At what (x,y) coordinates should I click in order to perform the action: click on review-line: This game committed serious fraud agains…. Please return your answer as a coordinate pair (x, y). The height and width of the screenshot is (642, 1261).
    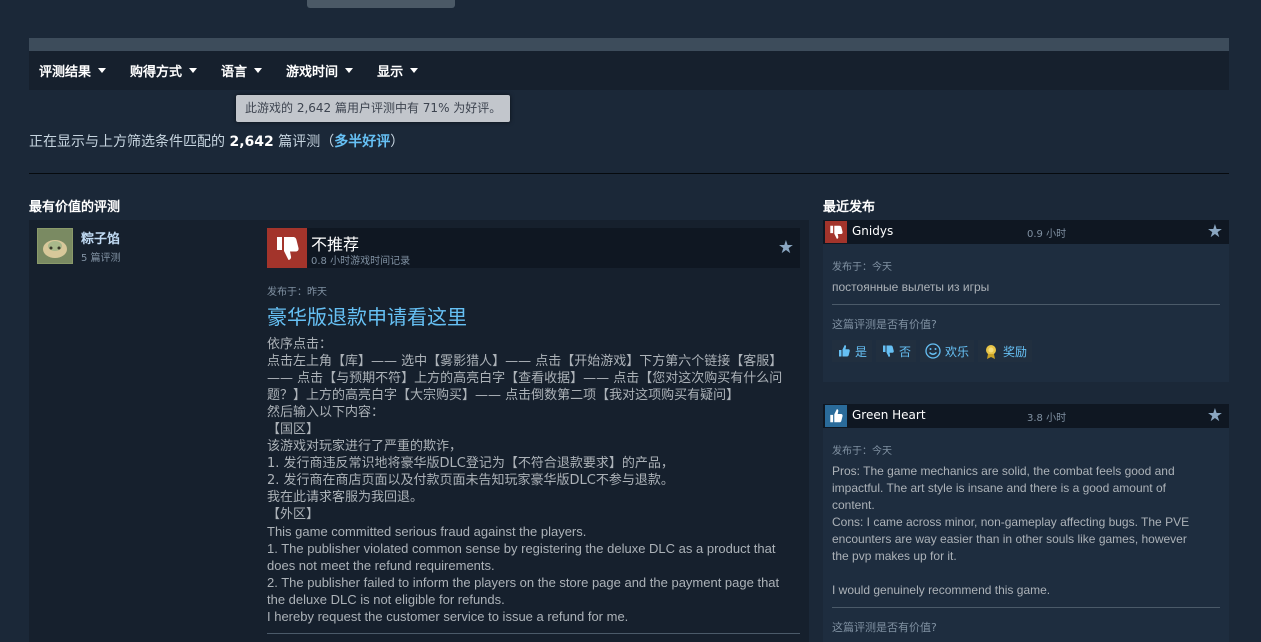
    Looking at the image, I should click on (427, 531).